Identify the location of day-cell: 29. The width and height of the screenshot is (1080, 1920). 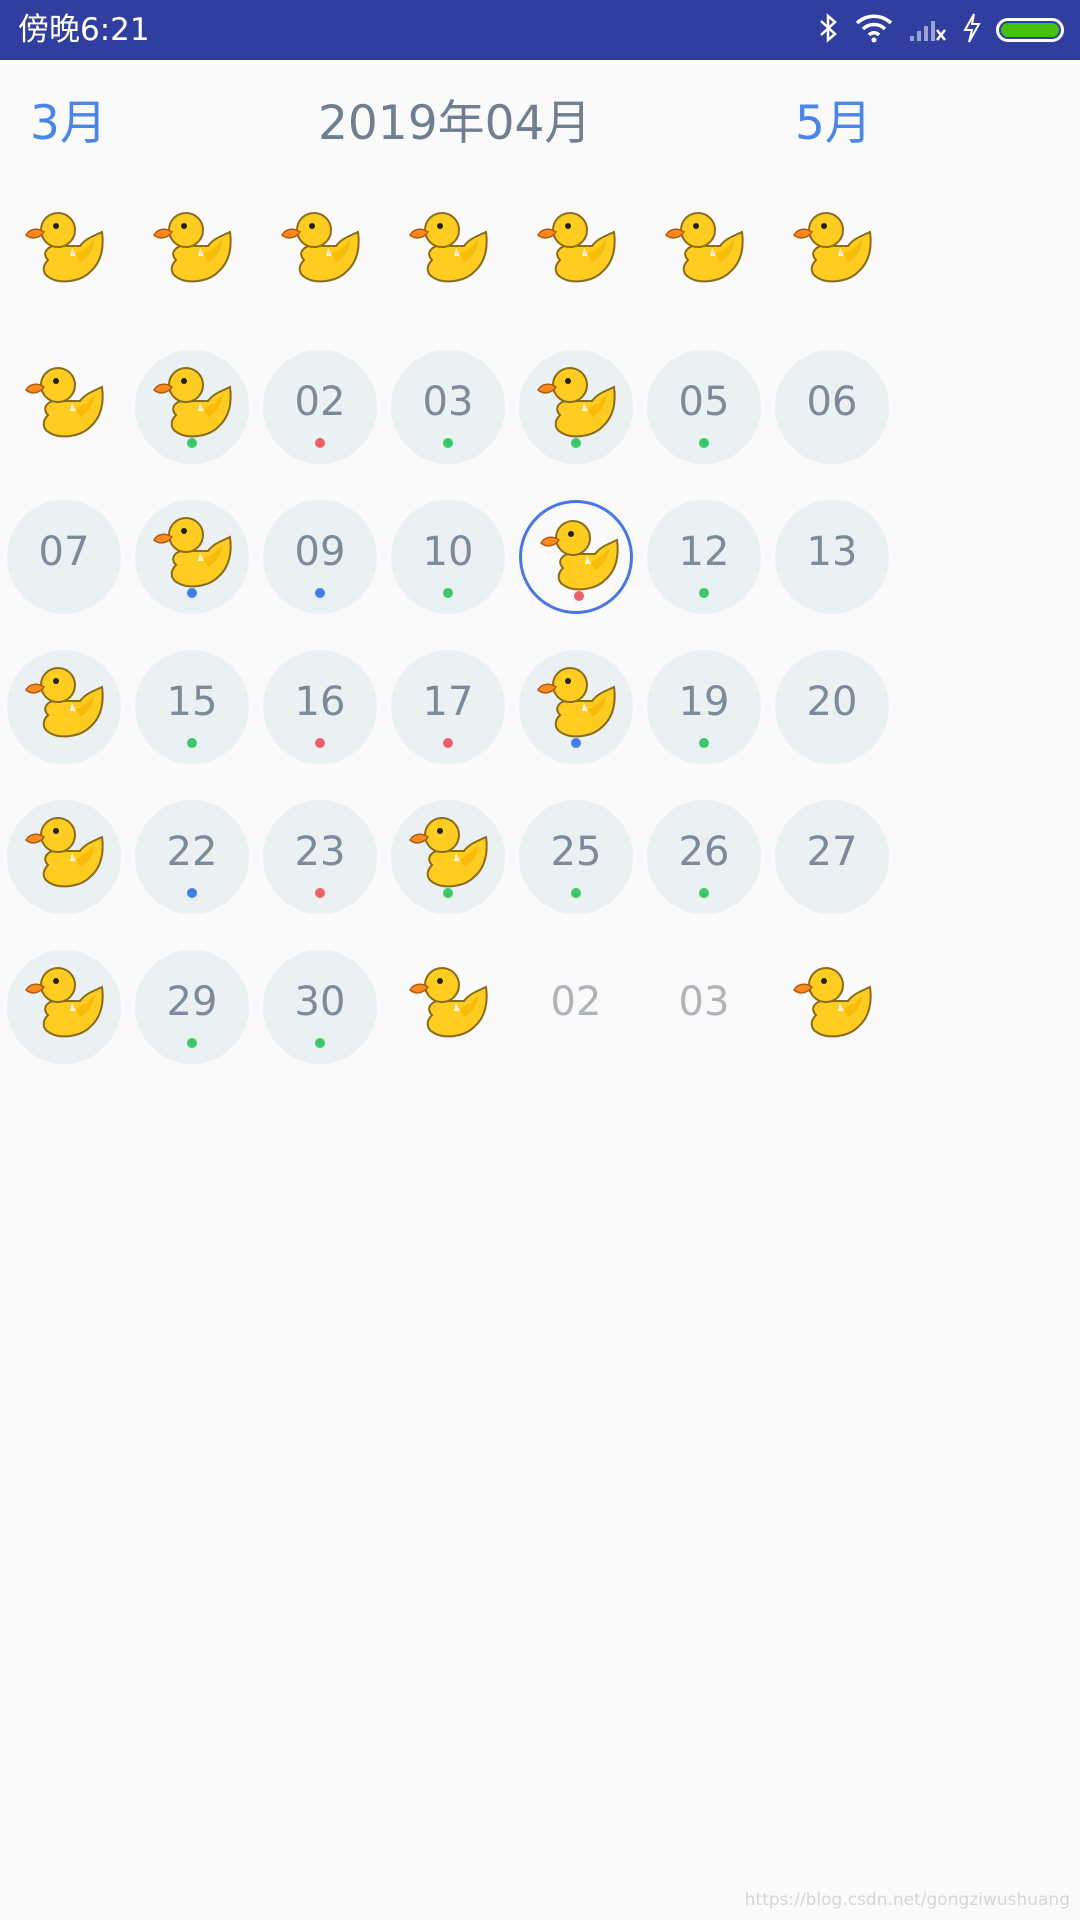
(192, 1007).